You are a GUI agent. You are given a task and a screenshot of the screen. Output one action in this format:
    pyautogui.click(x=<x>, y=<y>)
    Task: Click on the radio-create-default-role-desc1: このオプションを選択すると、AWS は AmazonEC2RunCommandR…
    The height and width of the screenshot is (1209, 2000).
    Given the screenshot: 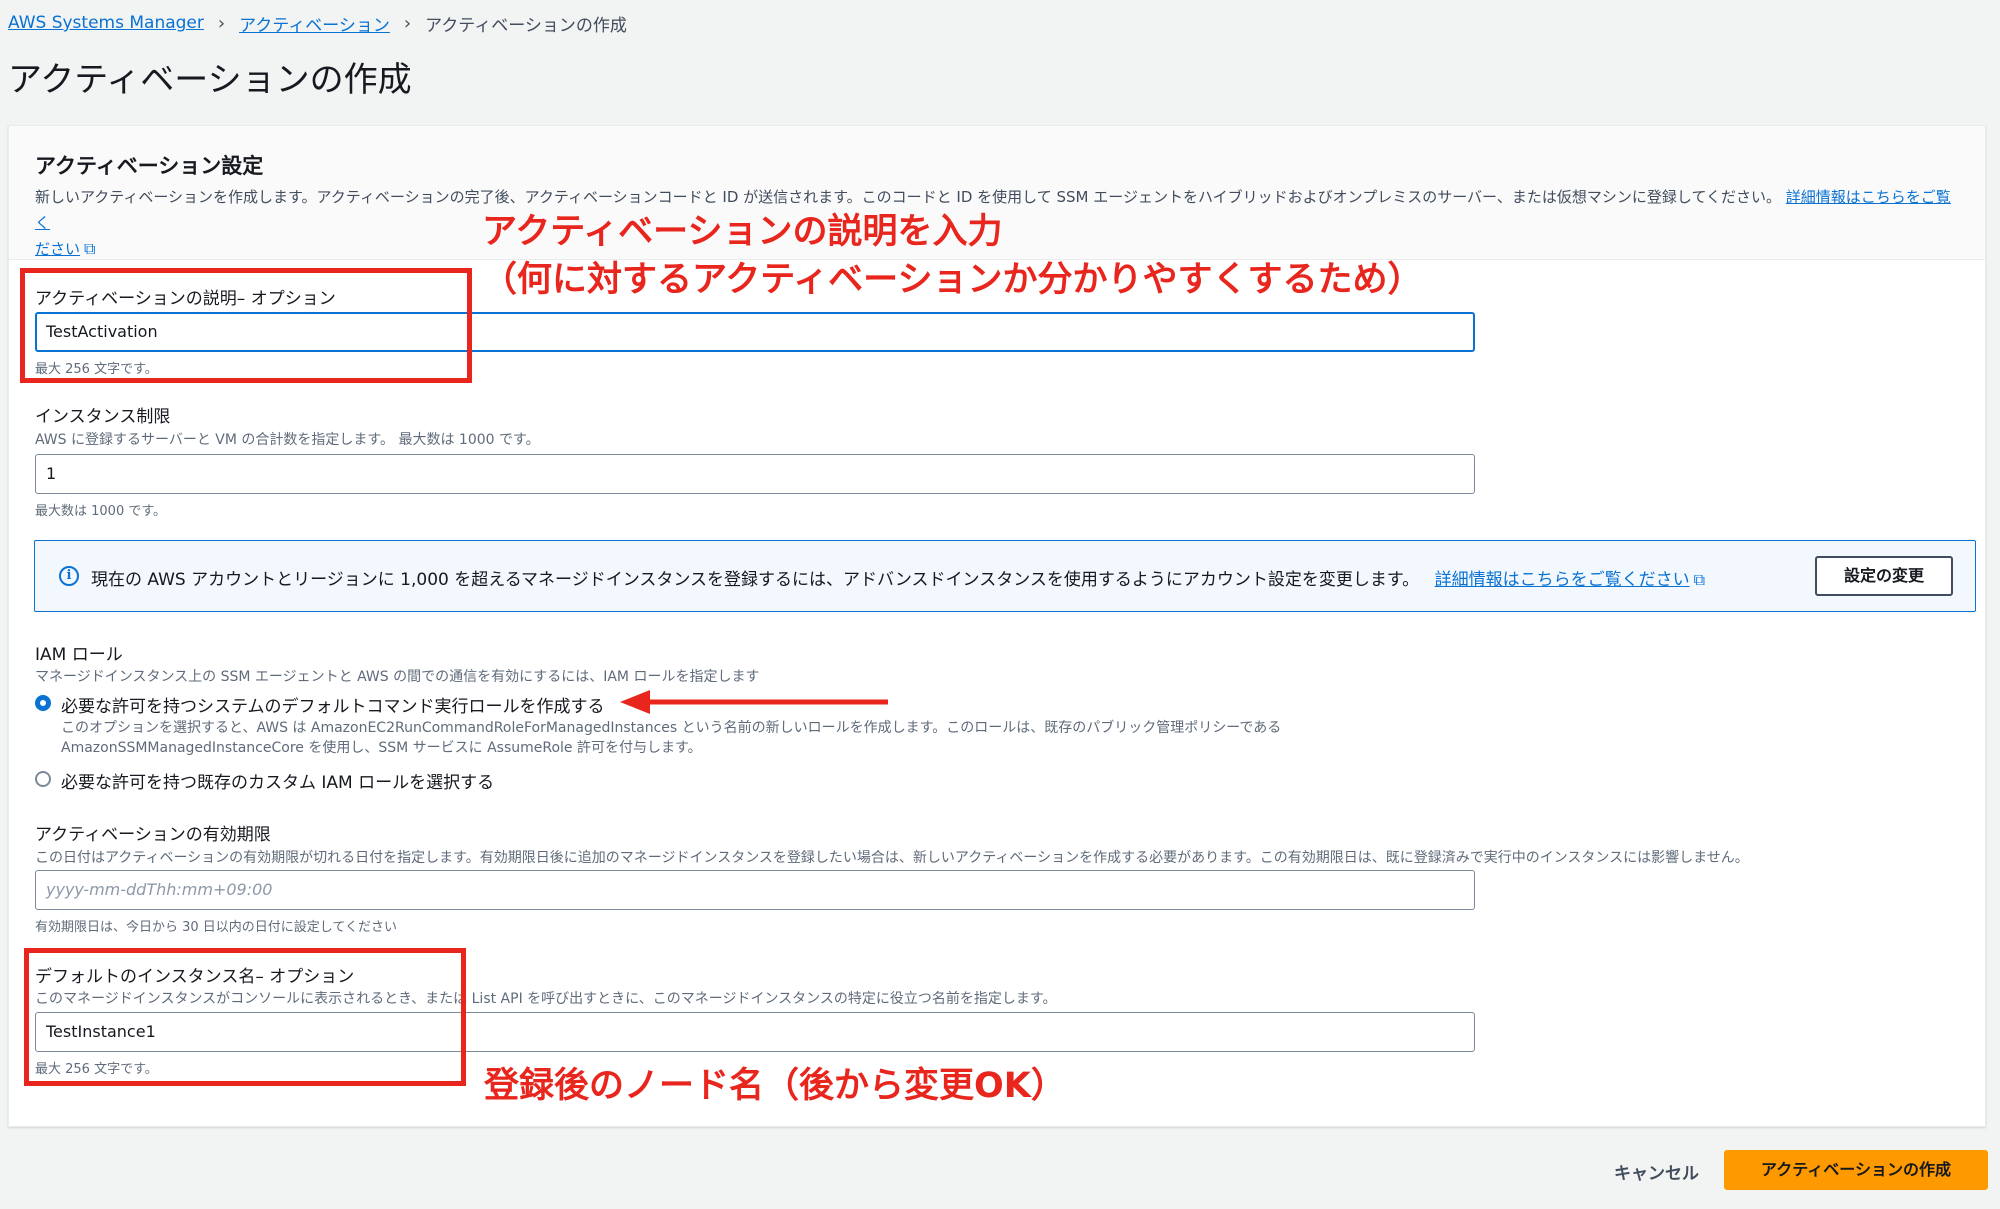 What is the action you would take?
    pyautogui.click(x=671, y=728)
    